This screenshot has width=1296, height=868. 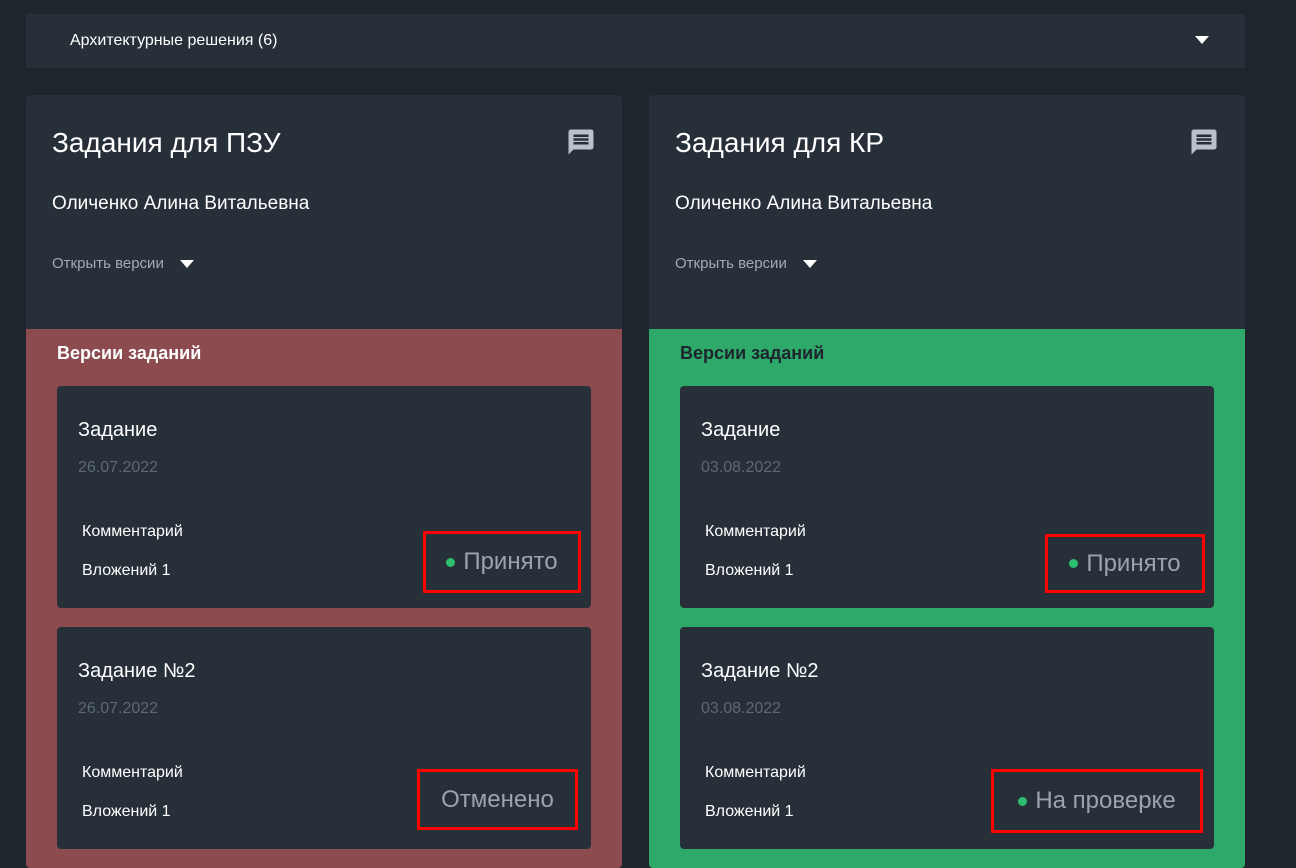 I want to click on accordion-title: Архитектурные решения (6), so click(x=174, y=40).